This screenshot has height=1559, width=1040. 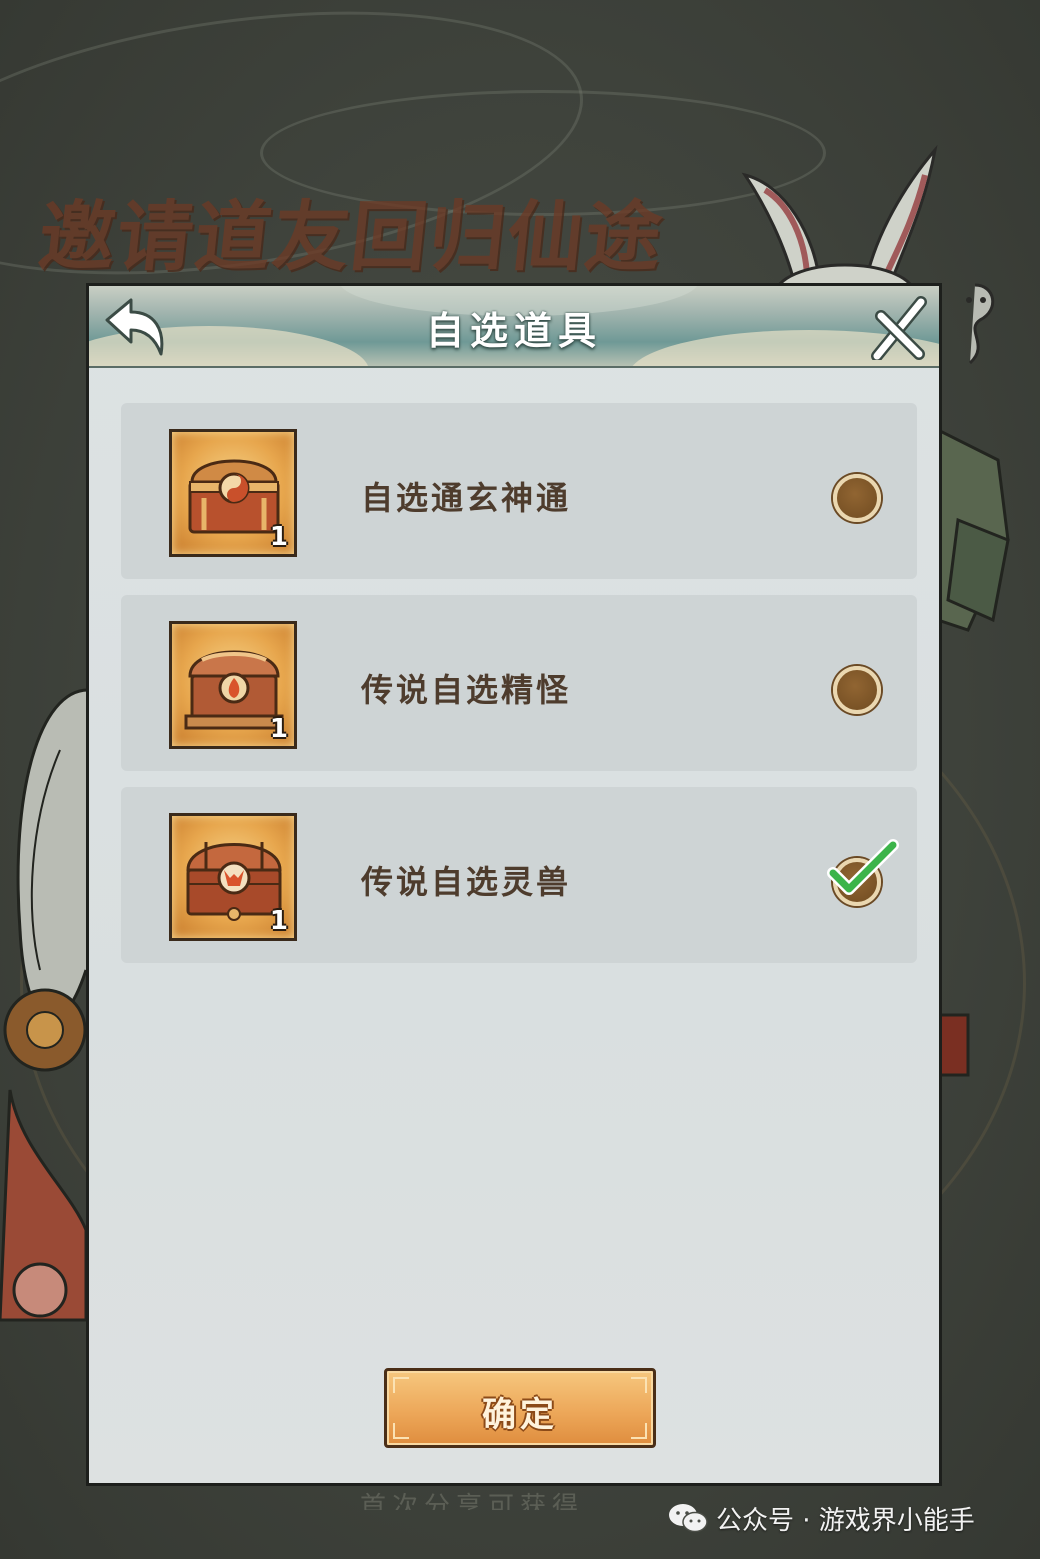 What do you see at coordinates (466, 882) in the screenshot?
I see `item-name: 传说自选灵兽` at bounding box center [466, 882].